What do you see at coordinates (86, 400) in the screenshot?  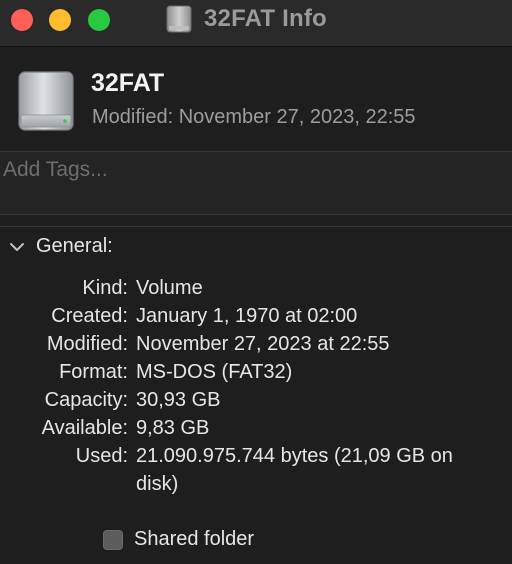 I see `info-label: Capacity:` at bounding box center [86, 400].